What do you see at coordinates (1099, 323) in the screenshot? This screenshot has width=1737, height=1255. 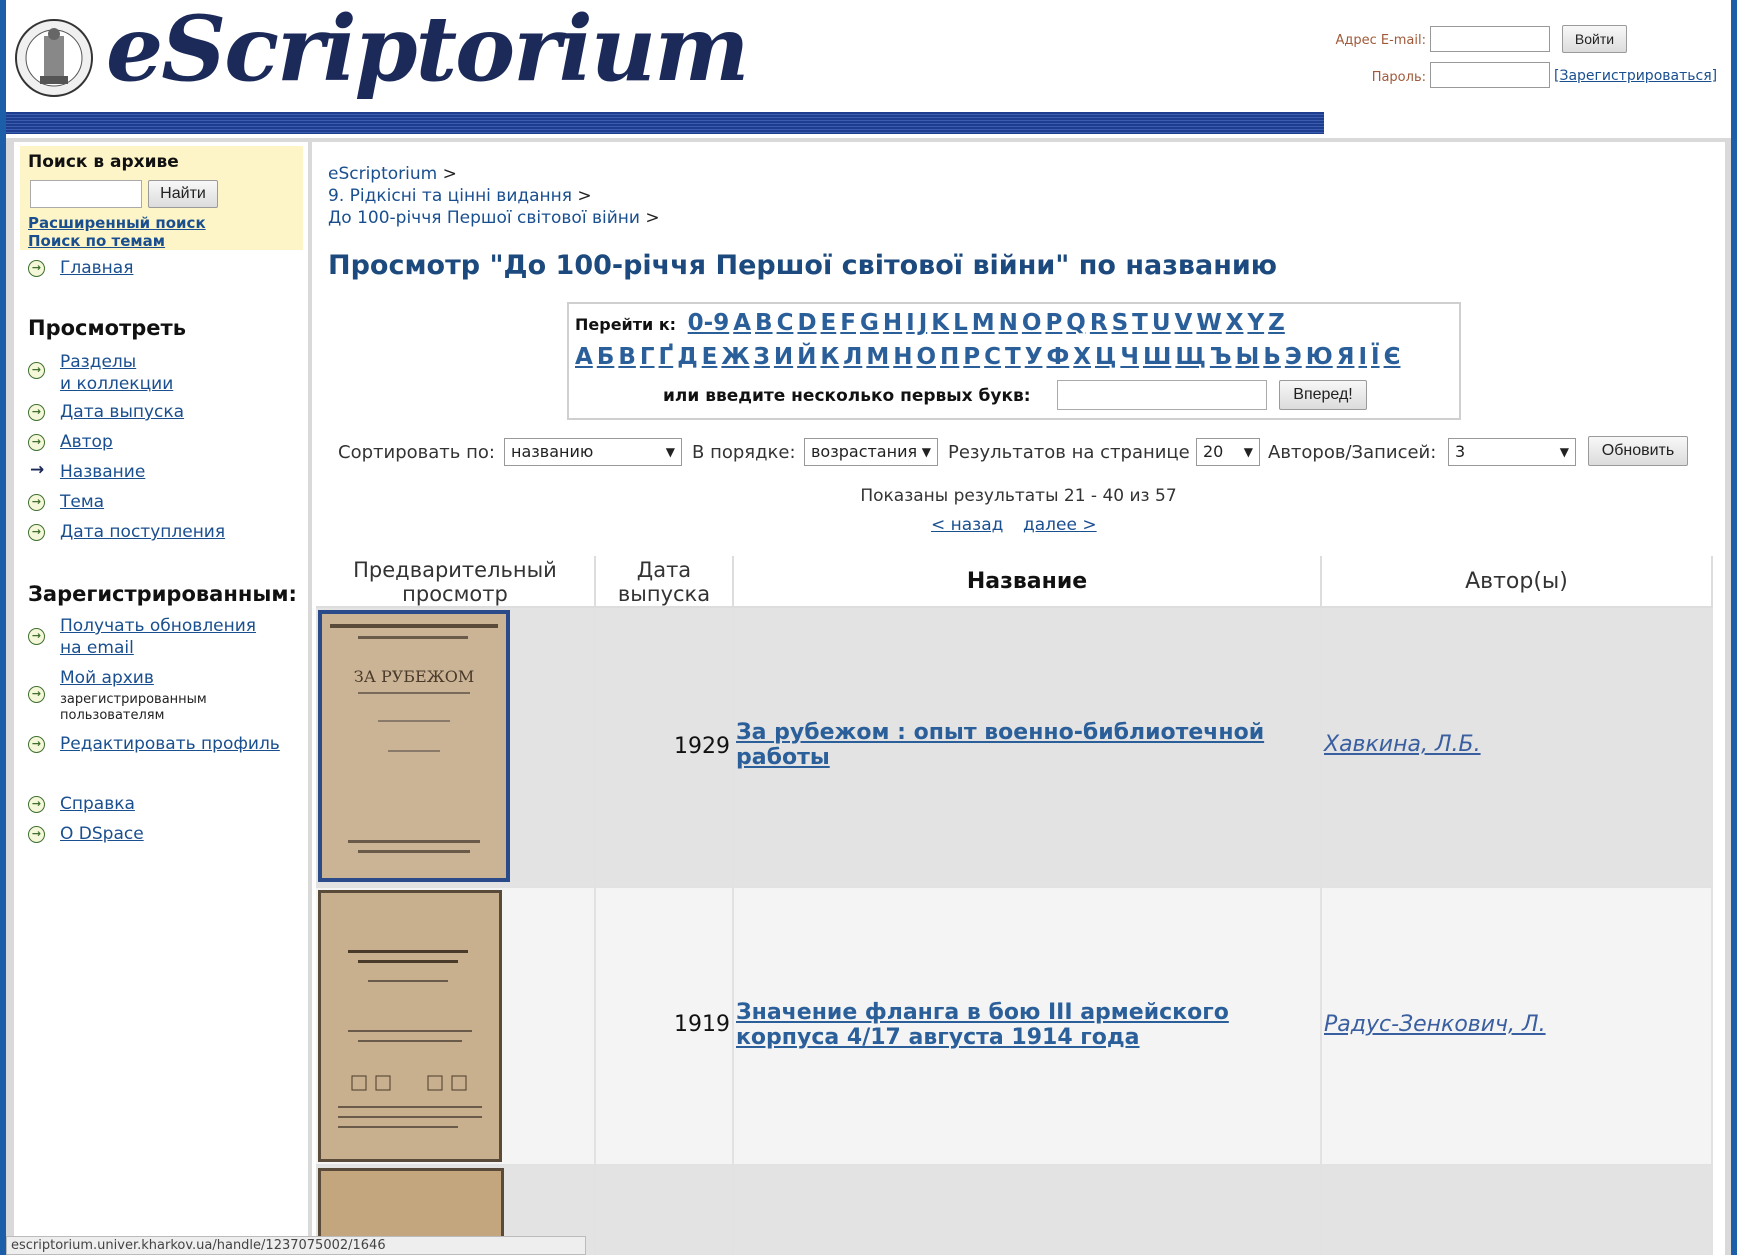 I see `jump-letter-link: R` at bounding box center [1099, 323].